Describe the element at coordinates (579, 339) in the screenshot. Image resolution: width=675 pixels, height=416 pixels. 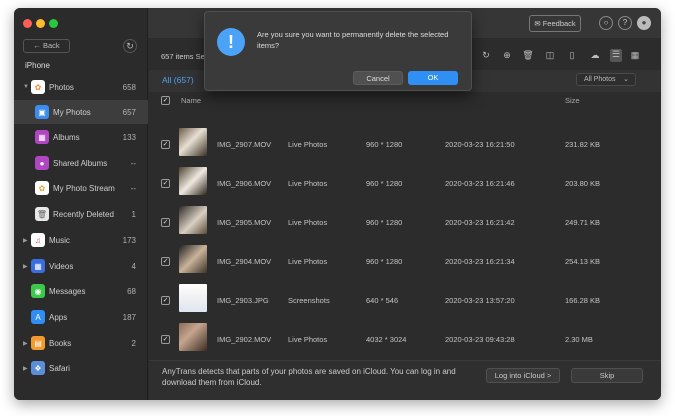
I see `file-size: 2.30 MB` at that location.